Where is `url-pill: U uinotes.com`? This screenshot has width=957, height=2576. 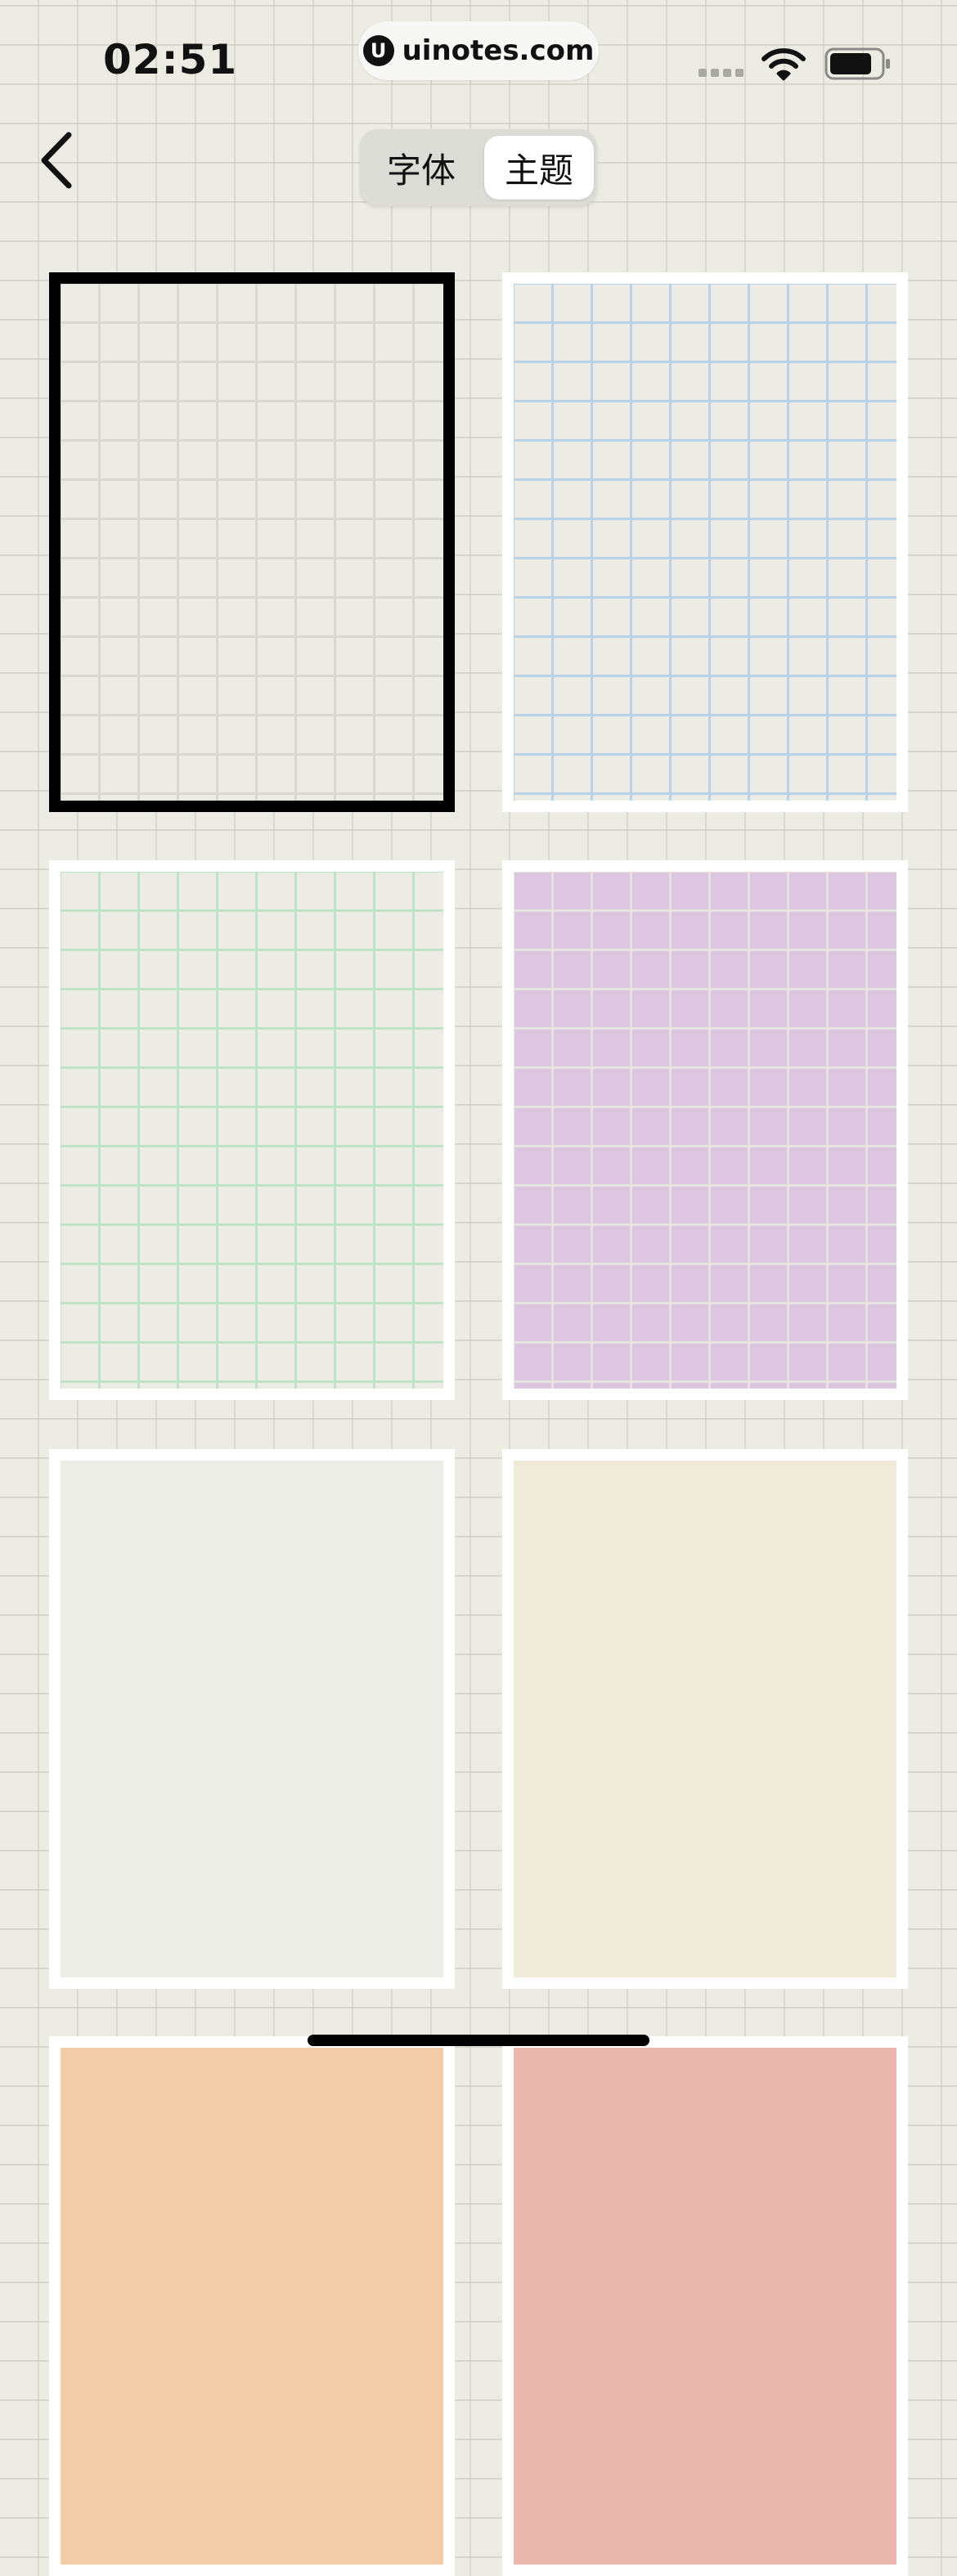
url-pill: U uinotes.com is located at coordinates (478, 50).